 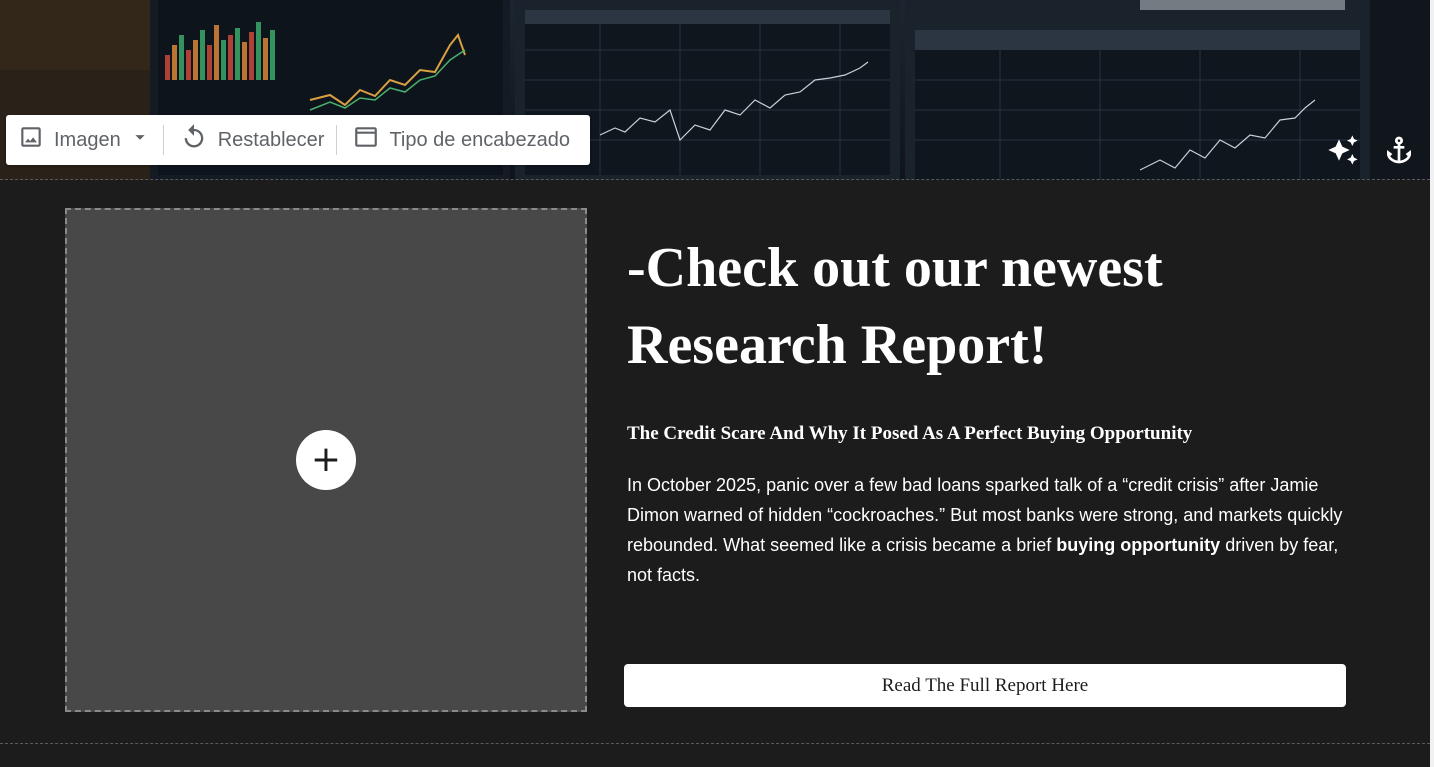 I want to click on plus-icon: +, so click(x=326, y=459).